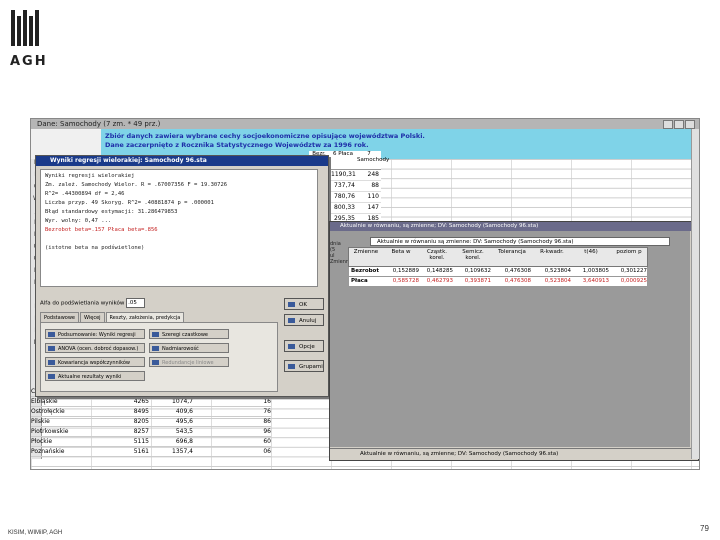  What do you see at coordinates (512, 252) in the screenshot?
I see `results-column-header: Tolerancja` at bounding box center [512, 252].